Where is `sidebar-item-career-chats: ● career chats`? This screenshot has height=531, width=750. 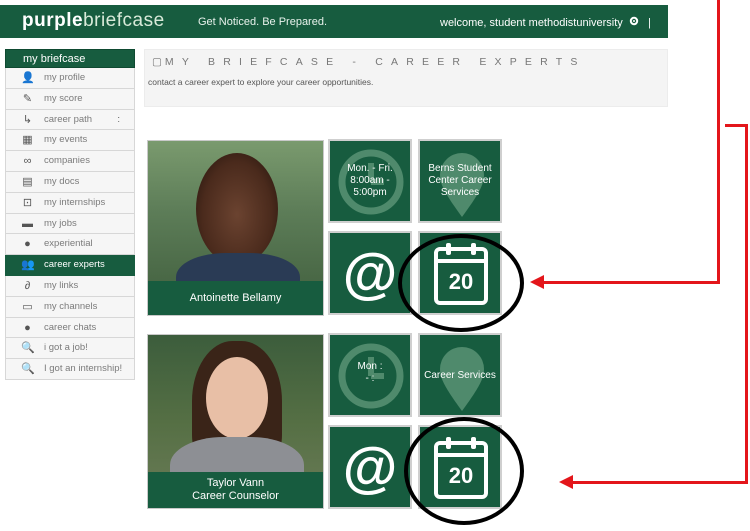
sidebar-item-career-chats: ● career chats is located at coordinates (70, 328).